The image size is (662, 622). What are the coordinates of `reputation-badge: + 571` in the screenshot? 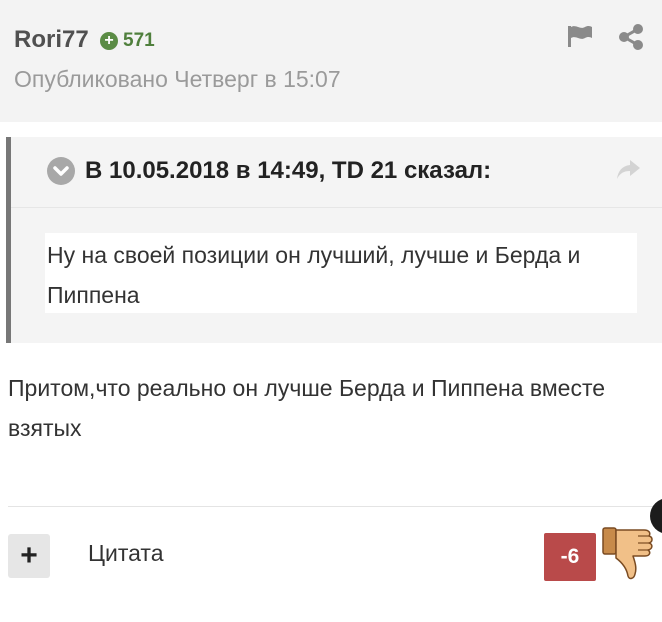 It's located at (127, 41).